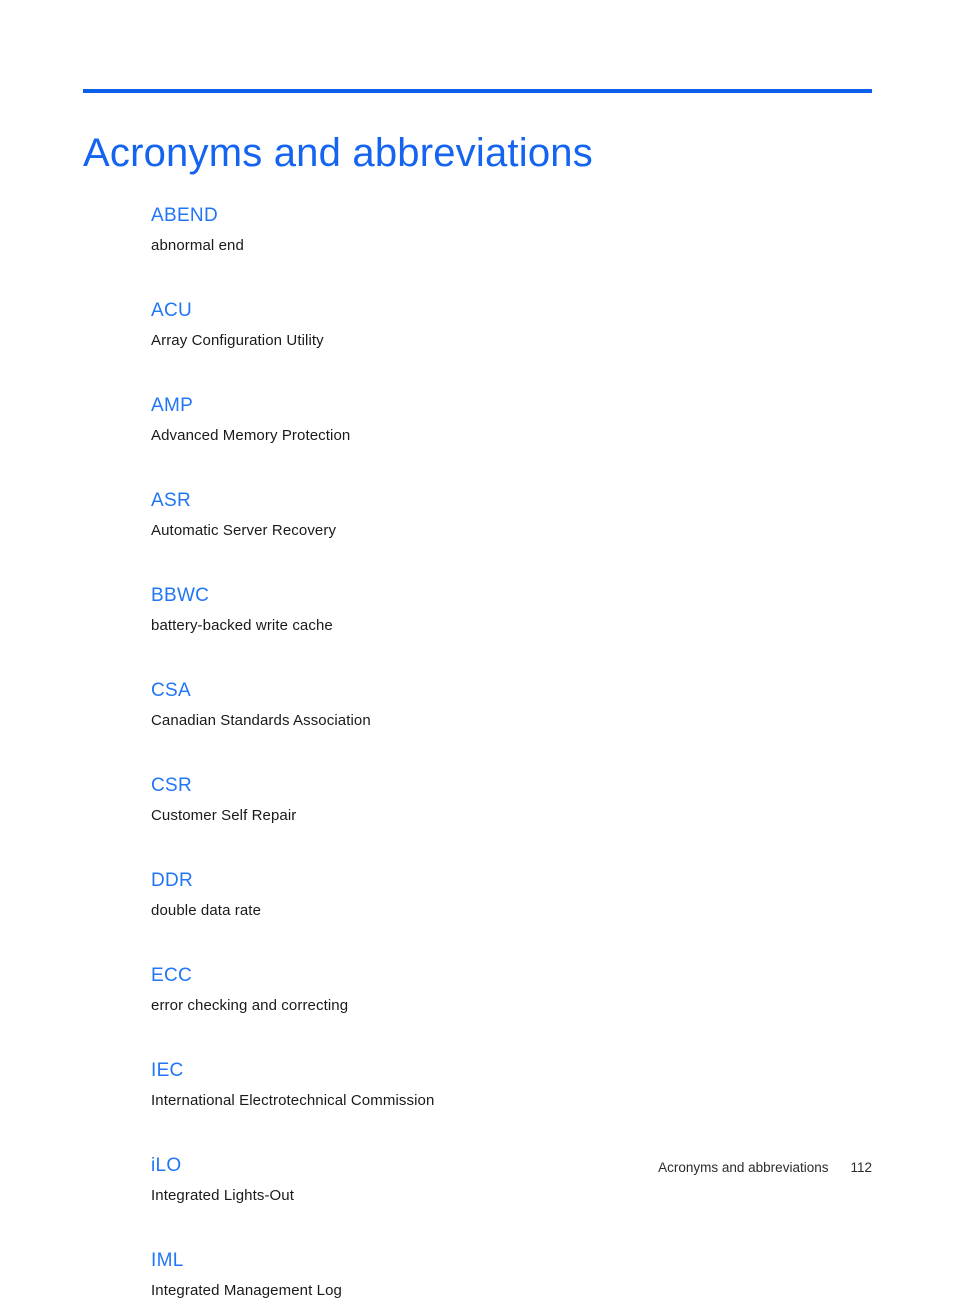 The width and height of the screenshot is (954, 1301). Describe the element at coordinates (511, 610) in the screenshot. I see `glossary-entry: BBWC battery-backed write cache` at that location.